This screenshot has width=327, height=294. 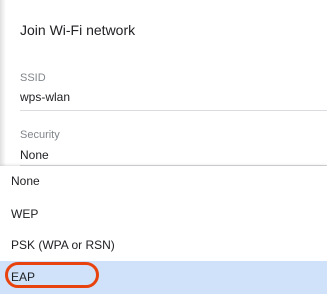 What do you see at coordinates (163, 245) in the screenshot?
I see `dropdown-option-psk: PSK (WPA or RSN)` at bounding box center [163, 245].